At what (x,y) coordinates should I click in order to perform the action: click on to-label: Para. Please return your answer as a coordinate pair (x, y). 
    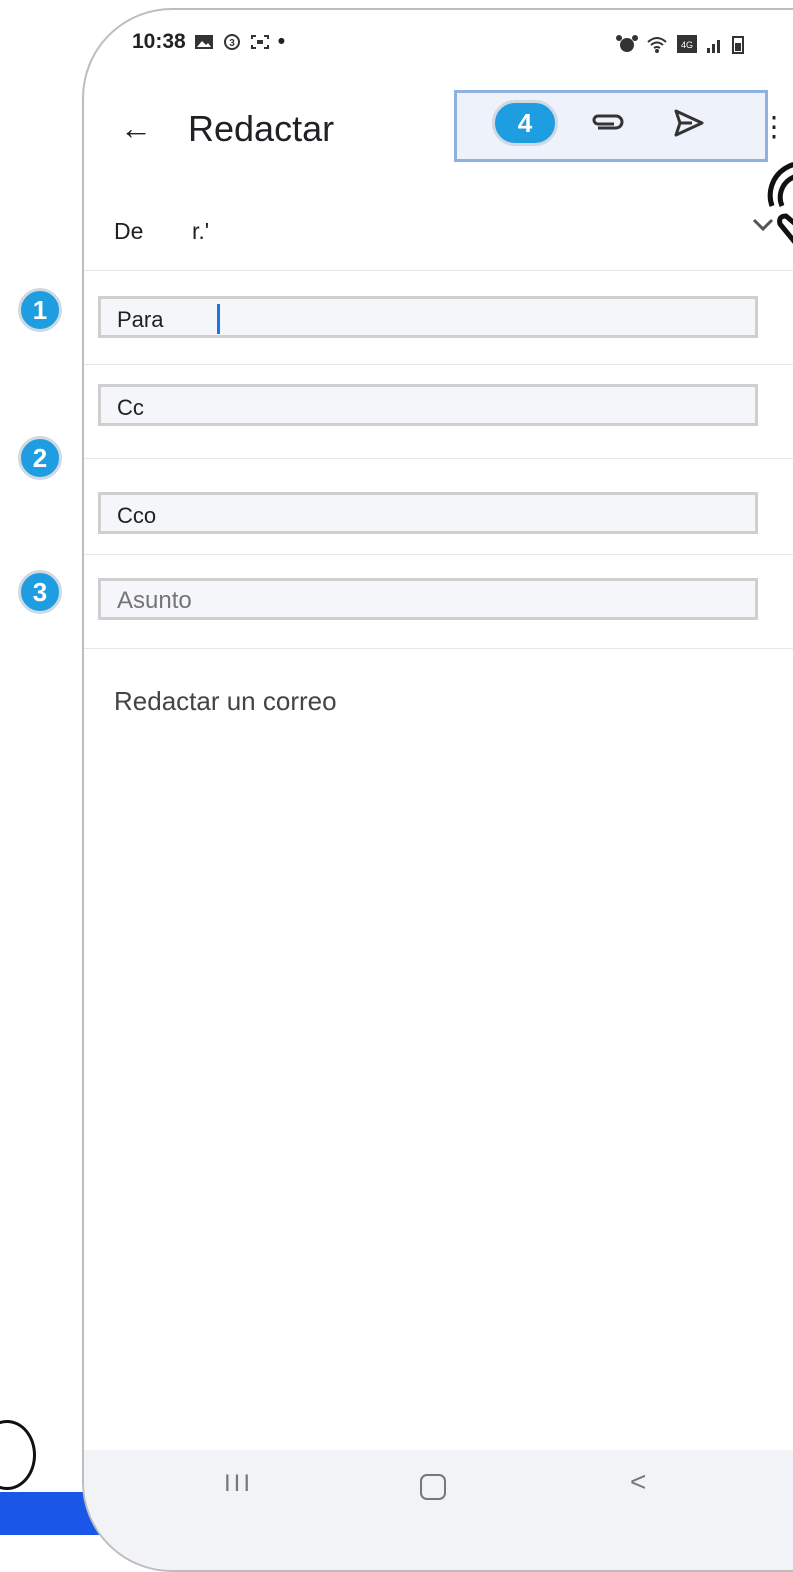
    Looking at the image, I should click on (140, 319).